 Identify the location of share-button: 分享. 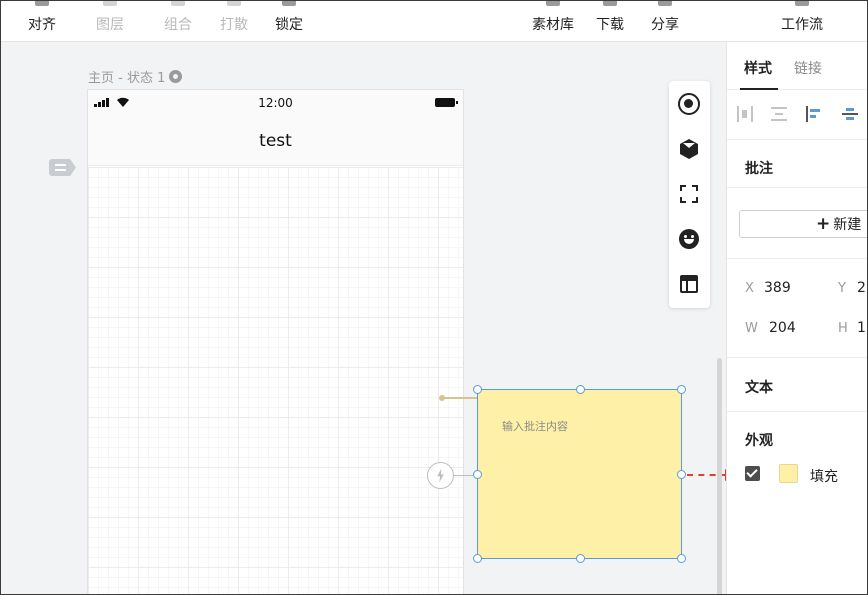
(665, 21).